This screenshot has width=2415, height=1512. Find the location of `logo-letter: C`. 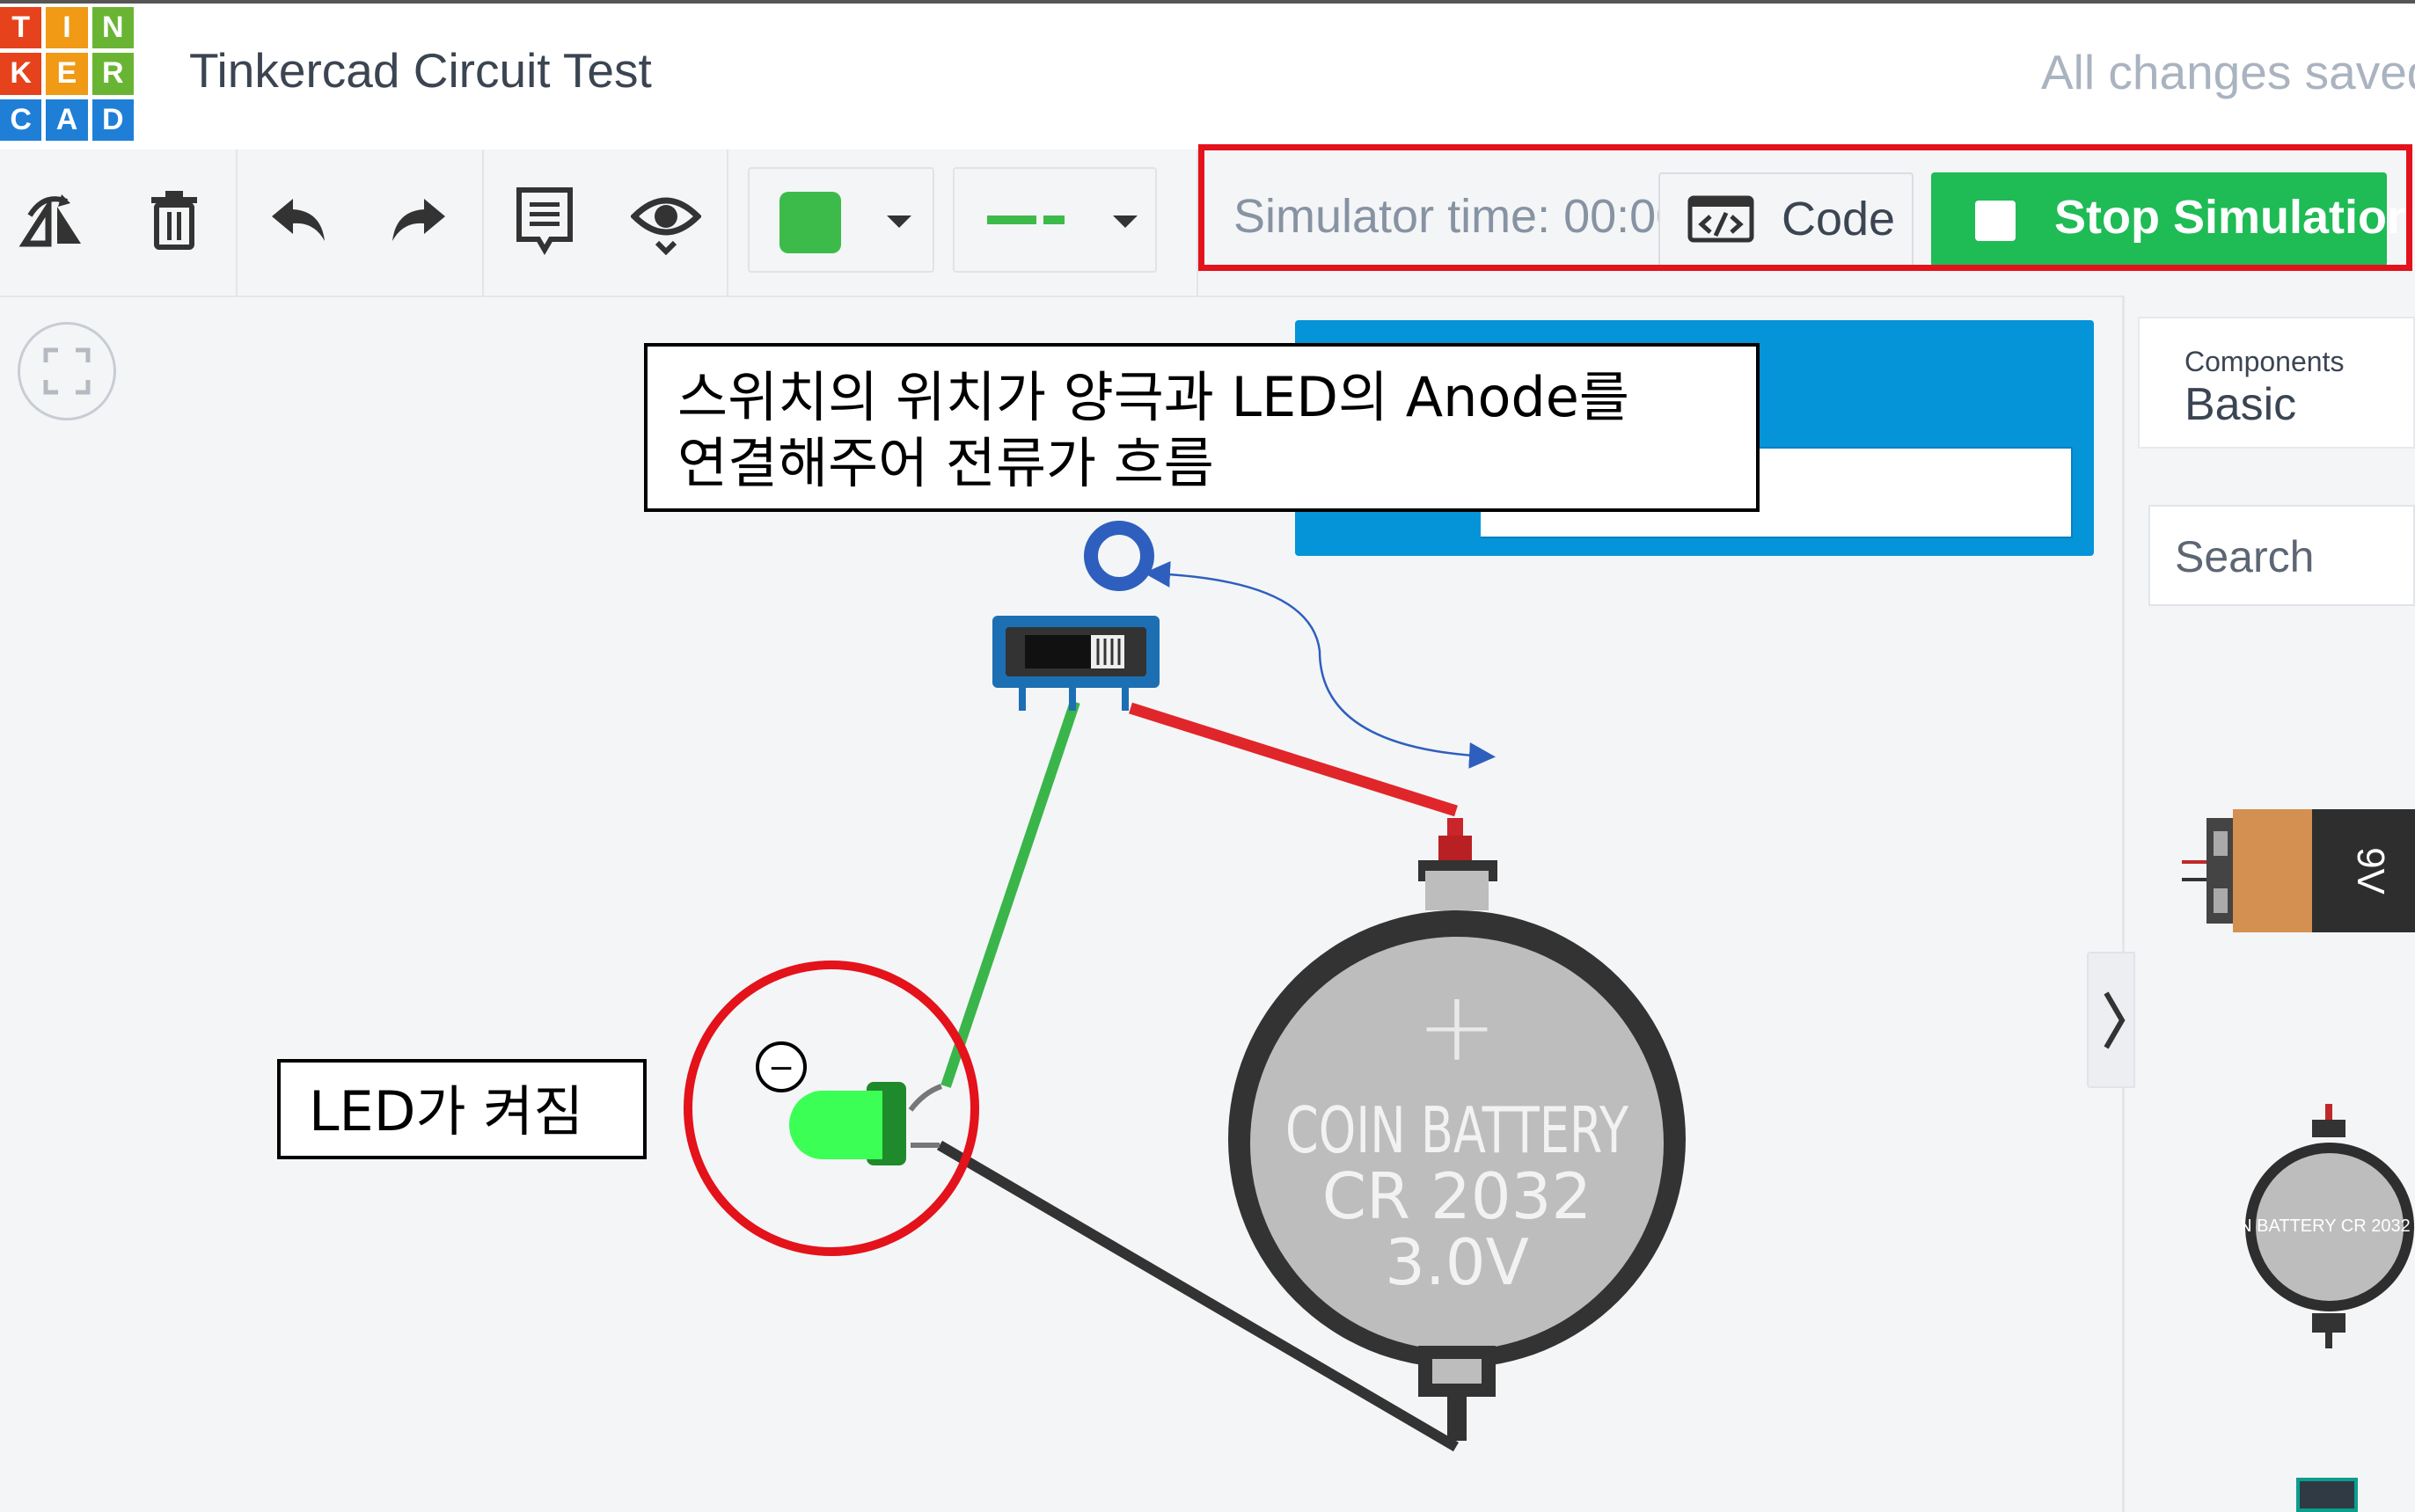

logo-letter: C is located at coordinates (21, 120).